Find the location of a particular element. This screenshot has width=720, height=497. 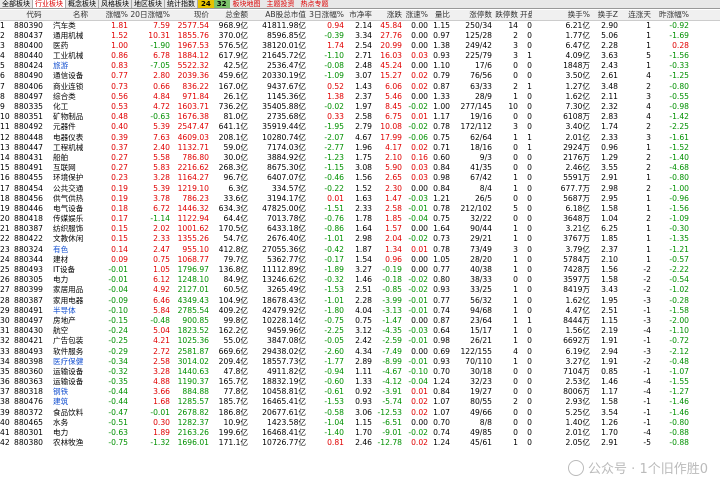

col-header-12: 量比 is located at coordinates (440, 15).